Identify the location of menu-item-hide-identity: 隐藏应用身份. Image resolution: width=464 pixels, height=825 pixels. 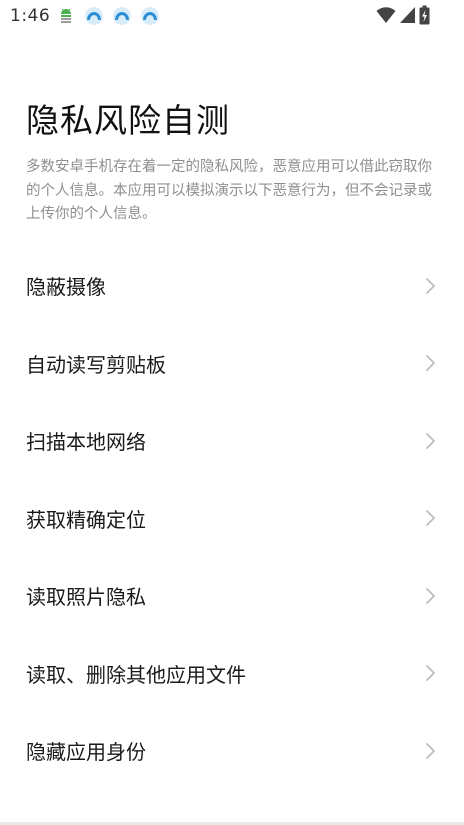
(232, 751).